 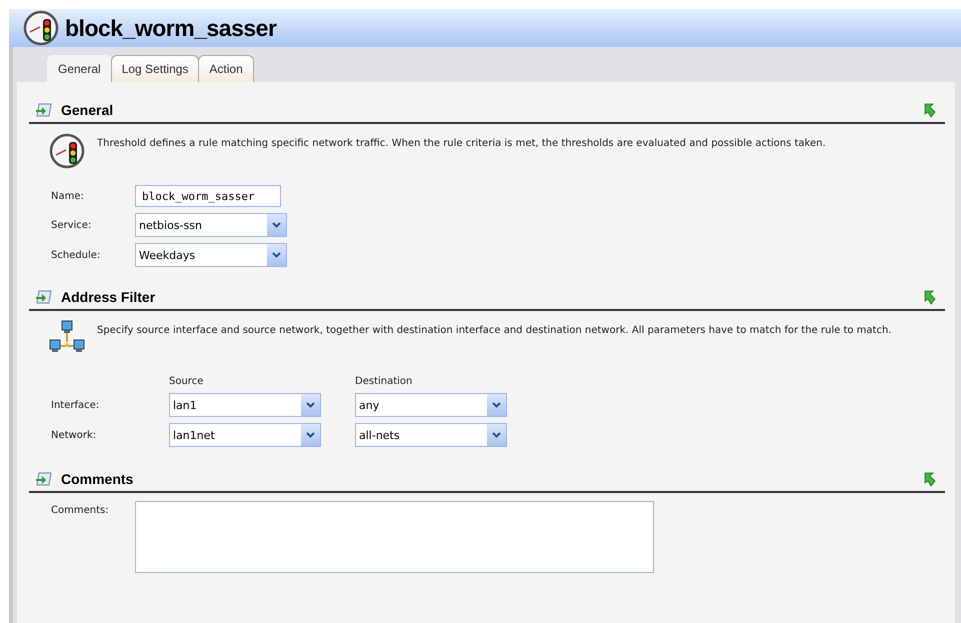 What do you see at coordinates (186, 381) in the screenshot?
I see `column-header: Source` at bounding box center [186, 381].